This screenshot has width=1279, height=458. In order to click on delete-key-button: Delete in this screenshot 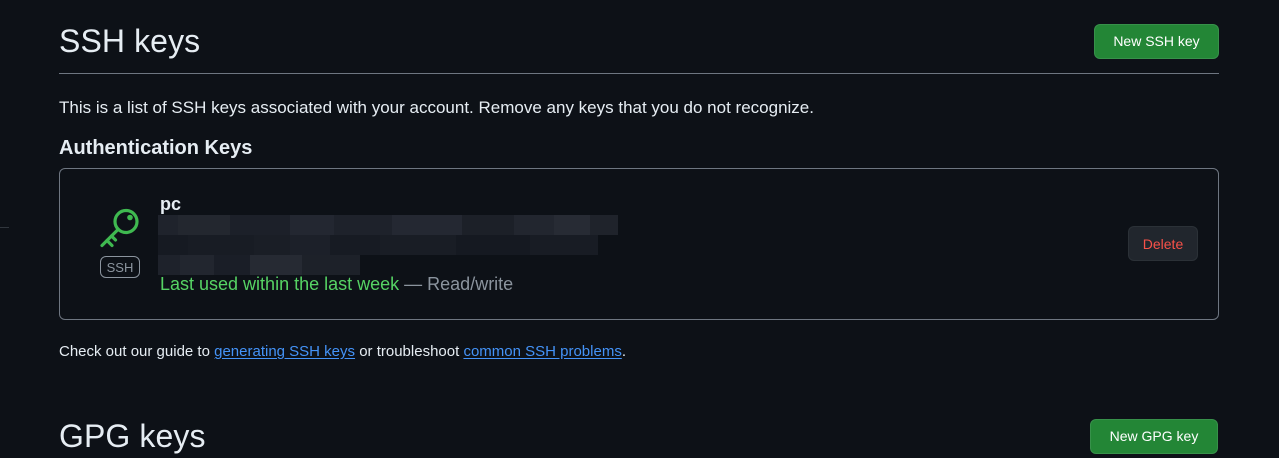, I will do `click(1163, 243)`.